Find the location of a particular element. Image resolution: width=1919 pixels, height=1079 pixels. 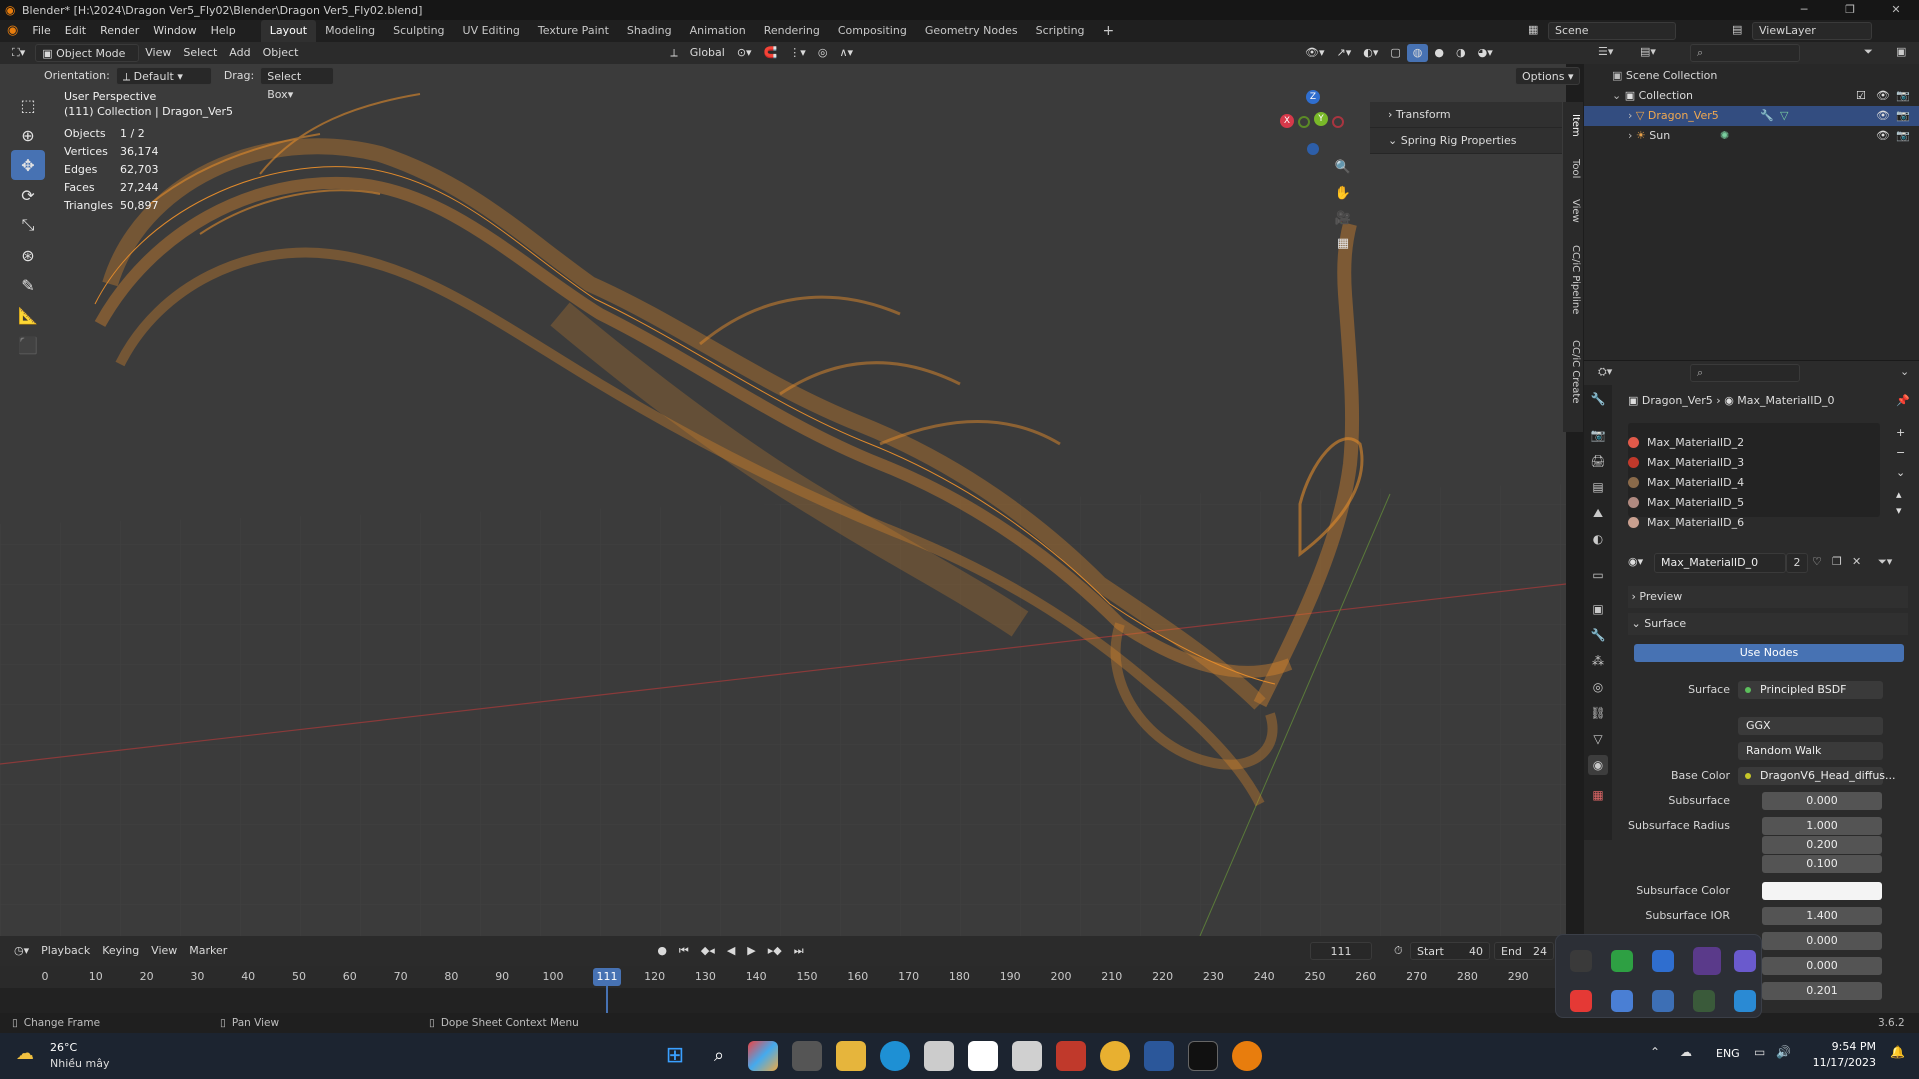

menu-playback: Playback is located at coordinates (65, 951).